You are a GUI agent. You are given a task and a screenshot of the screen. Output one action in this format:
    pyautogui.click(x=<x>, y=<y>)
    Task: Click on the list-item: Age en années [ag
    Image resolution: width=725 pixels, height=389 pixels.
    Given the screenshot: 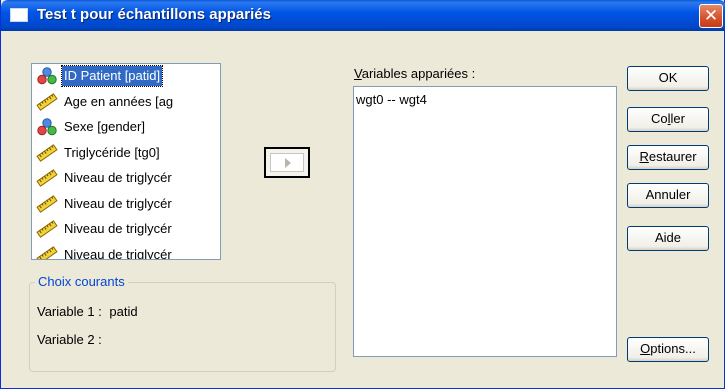 What is the action you would take?
    pyautogui.click(x=119, y=102)
    